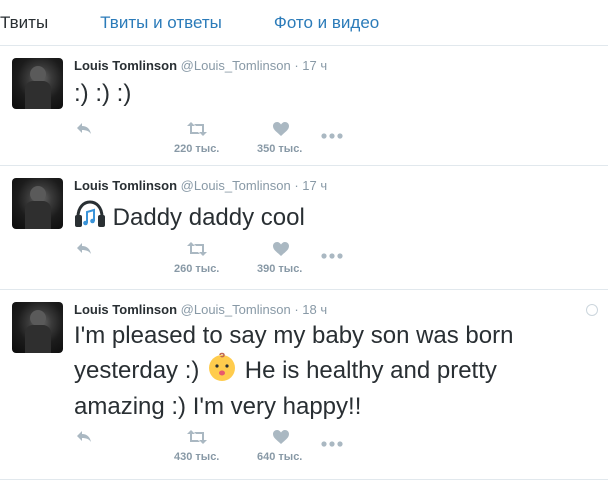 The height and width of the screenshot is (486, 608). Describe the element at coordinates (334, 218) in the screenshot. I see `tweet-text-row: Daddy daddy cool` at that location.